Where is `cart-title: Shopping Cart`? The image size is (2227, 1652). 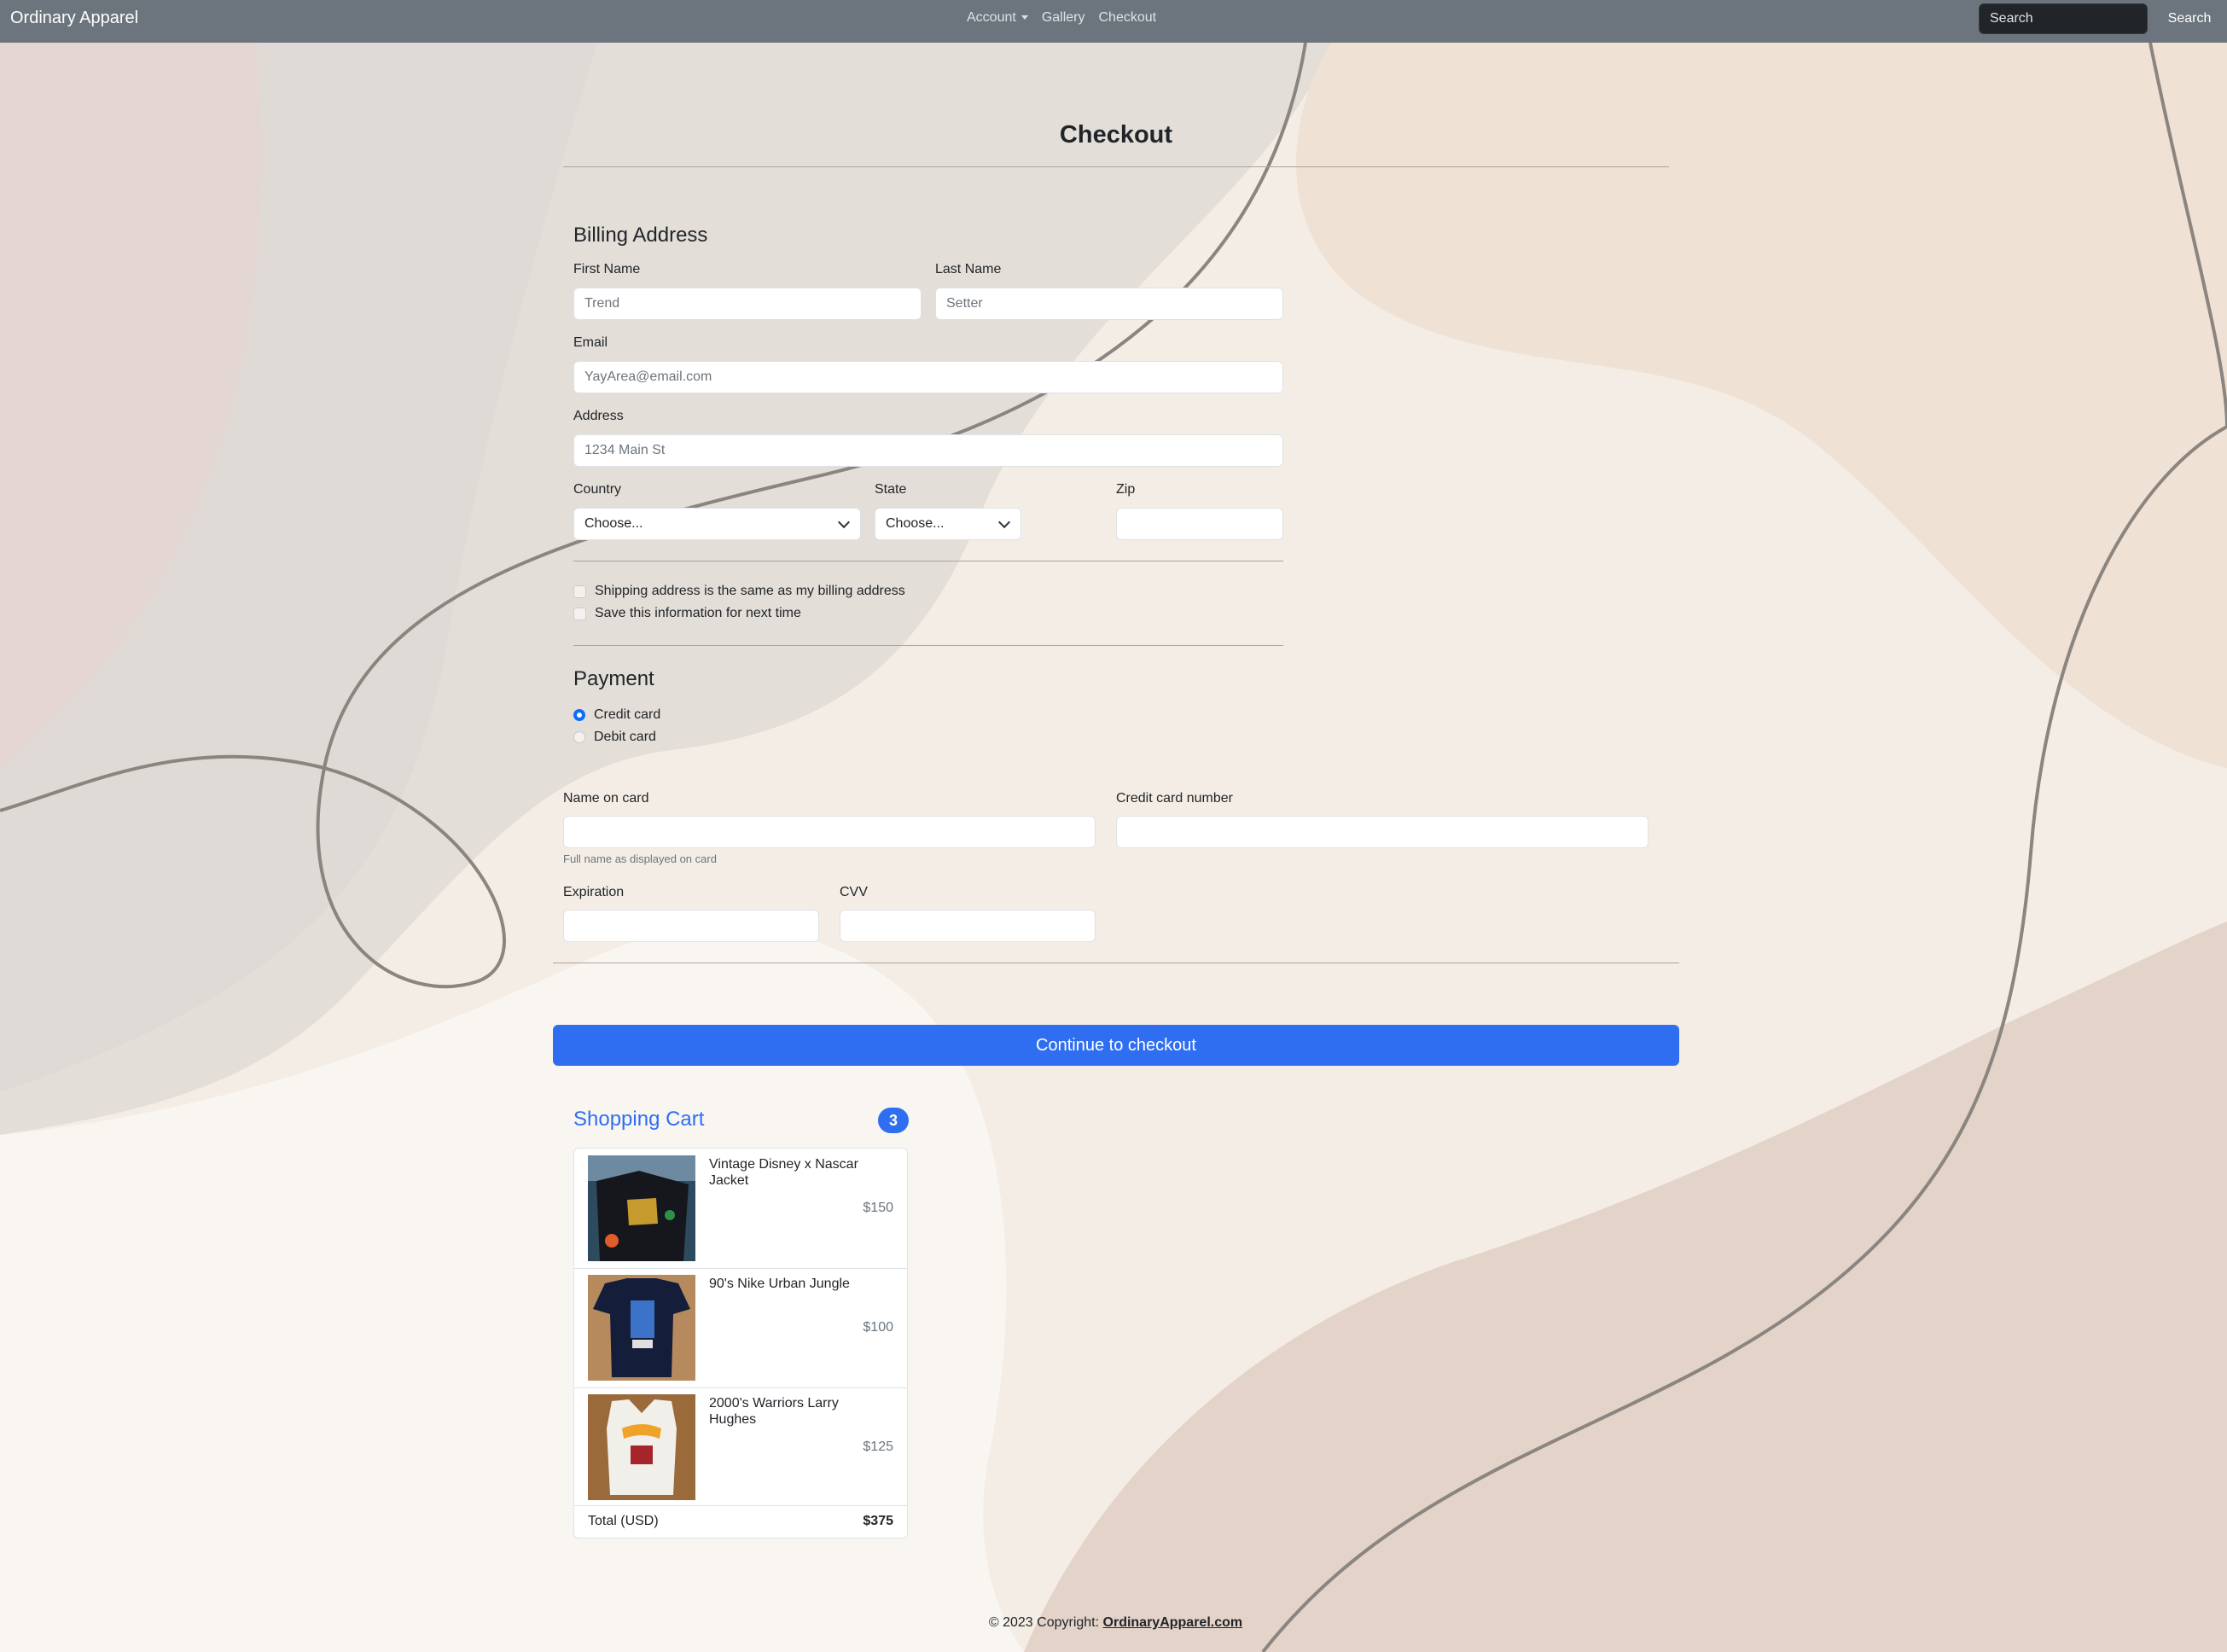 cart-title: Shopping Cart is located at coordinates (639, 1119).